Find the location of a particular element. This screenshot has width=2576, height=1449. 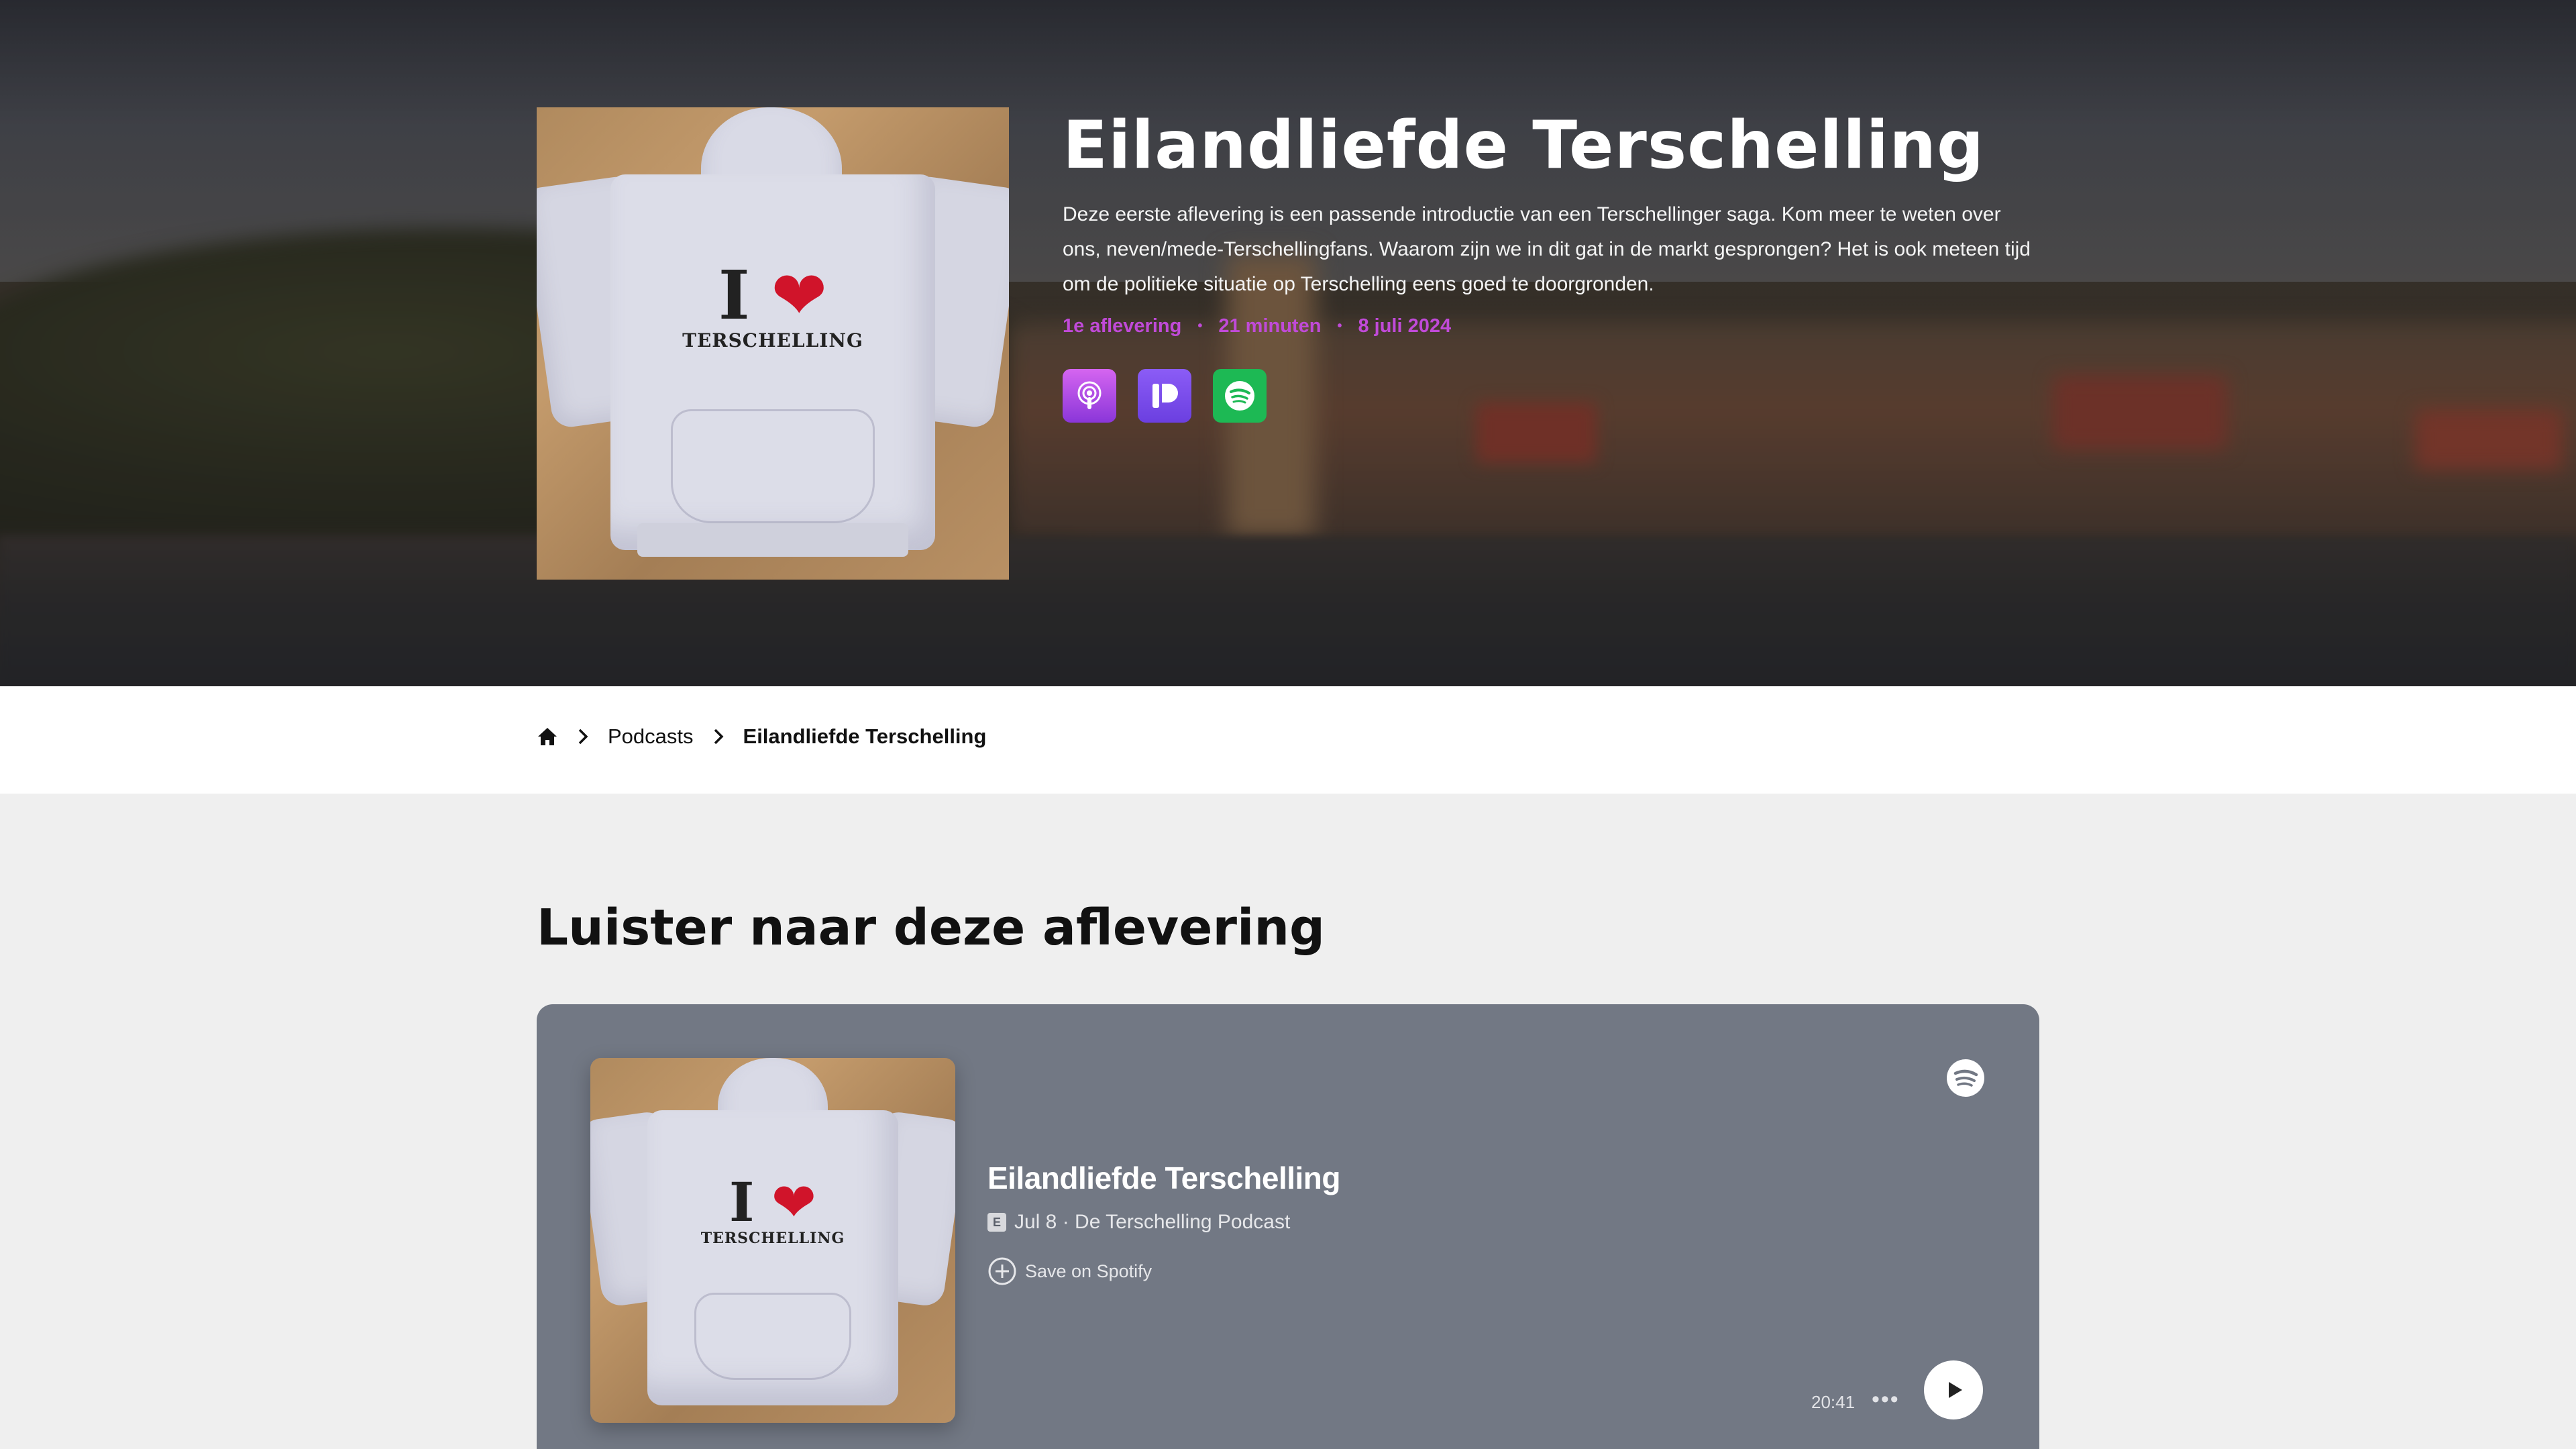

play-icon is located at coordinates (1955, 1390).